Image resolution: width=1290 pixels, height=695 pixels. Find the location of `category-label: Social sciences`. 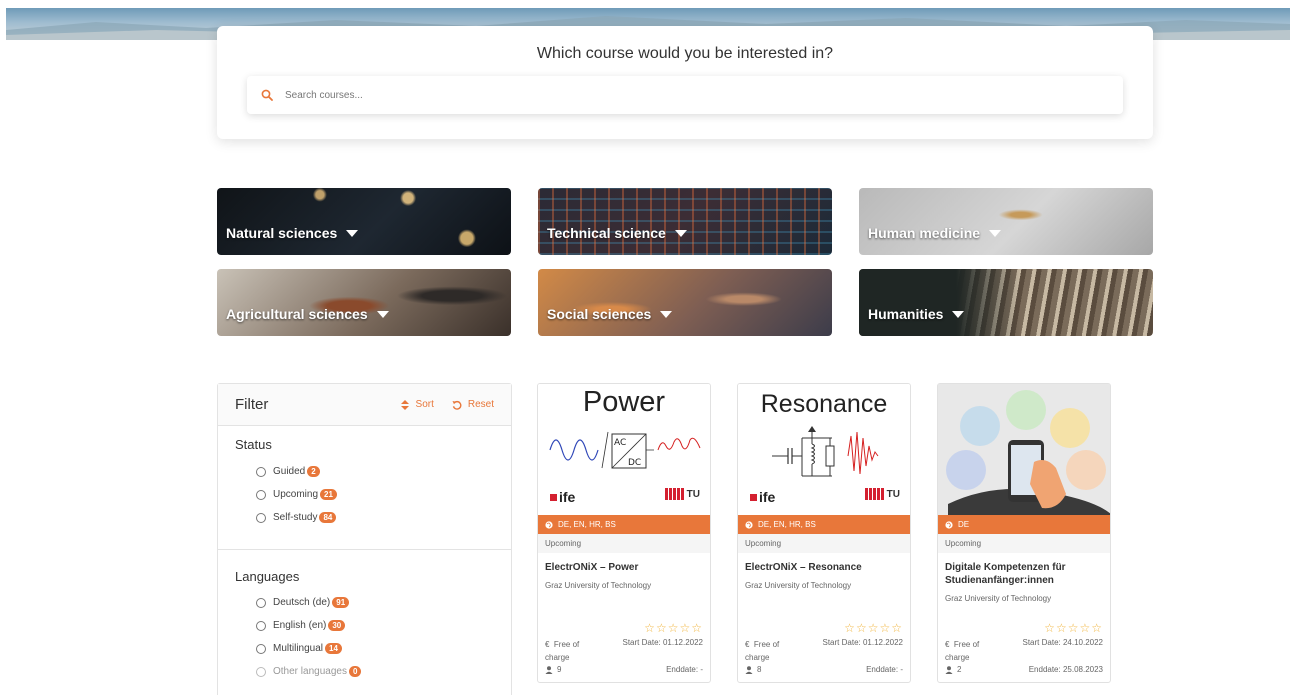

category-label: Social sciences is located at coordinates (599, 314).